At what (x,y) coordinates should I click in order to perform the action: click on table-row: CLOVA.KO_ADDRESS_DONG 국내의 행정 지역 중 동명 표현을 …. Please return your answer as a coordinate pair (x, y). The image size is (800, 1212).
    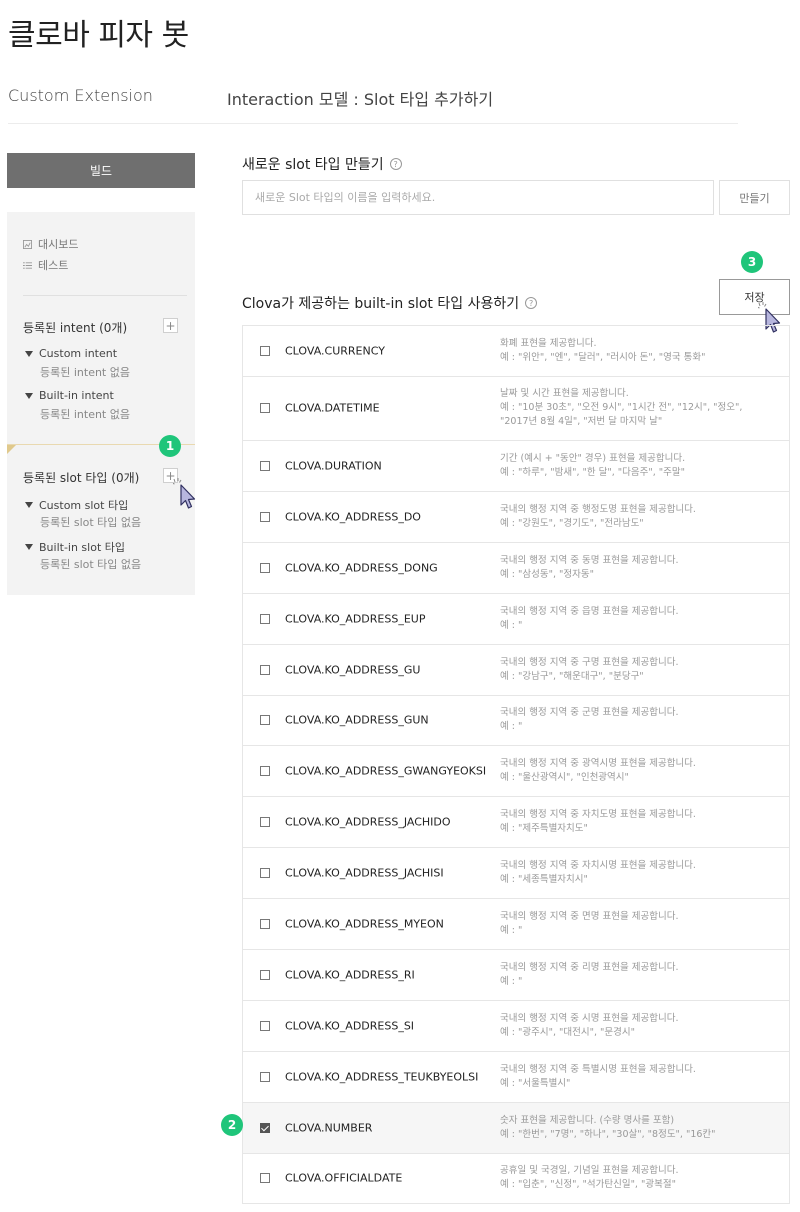
    Looking at the image, I should click on (516, 568).